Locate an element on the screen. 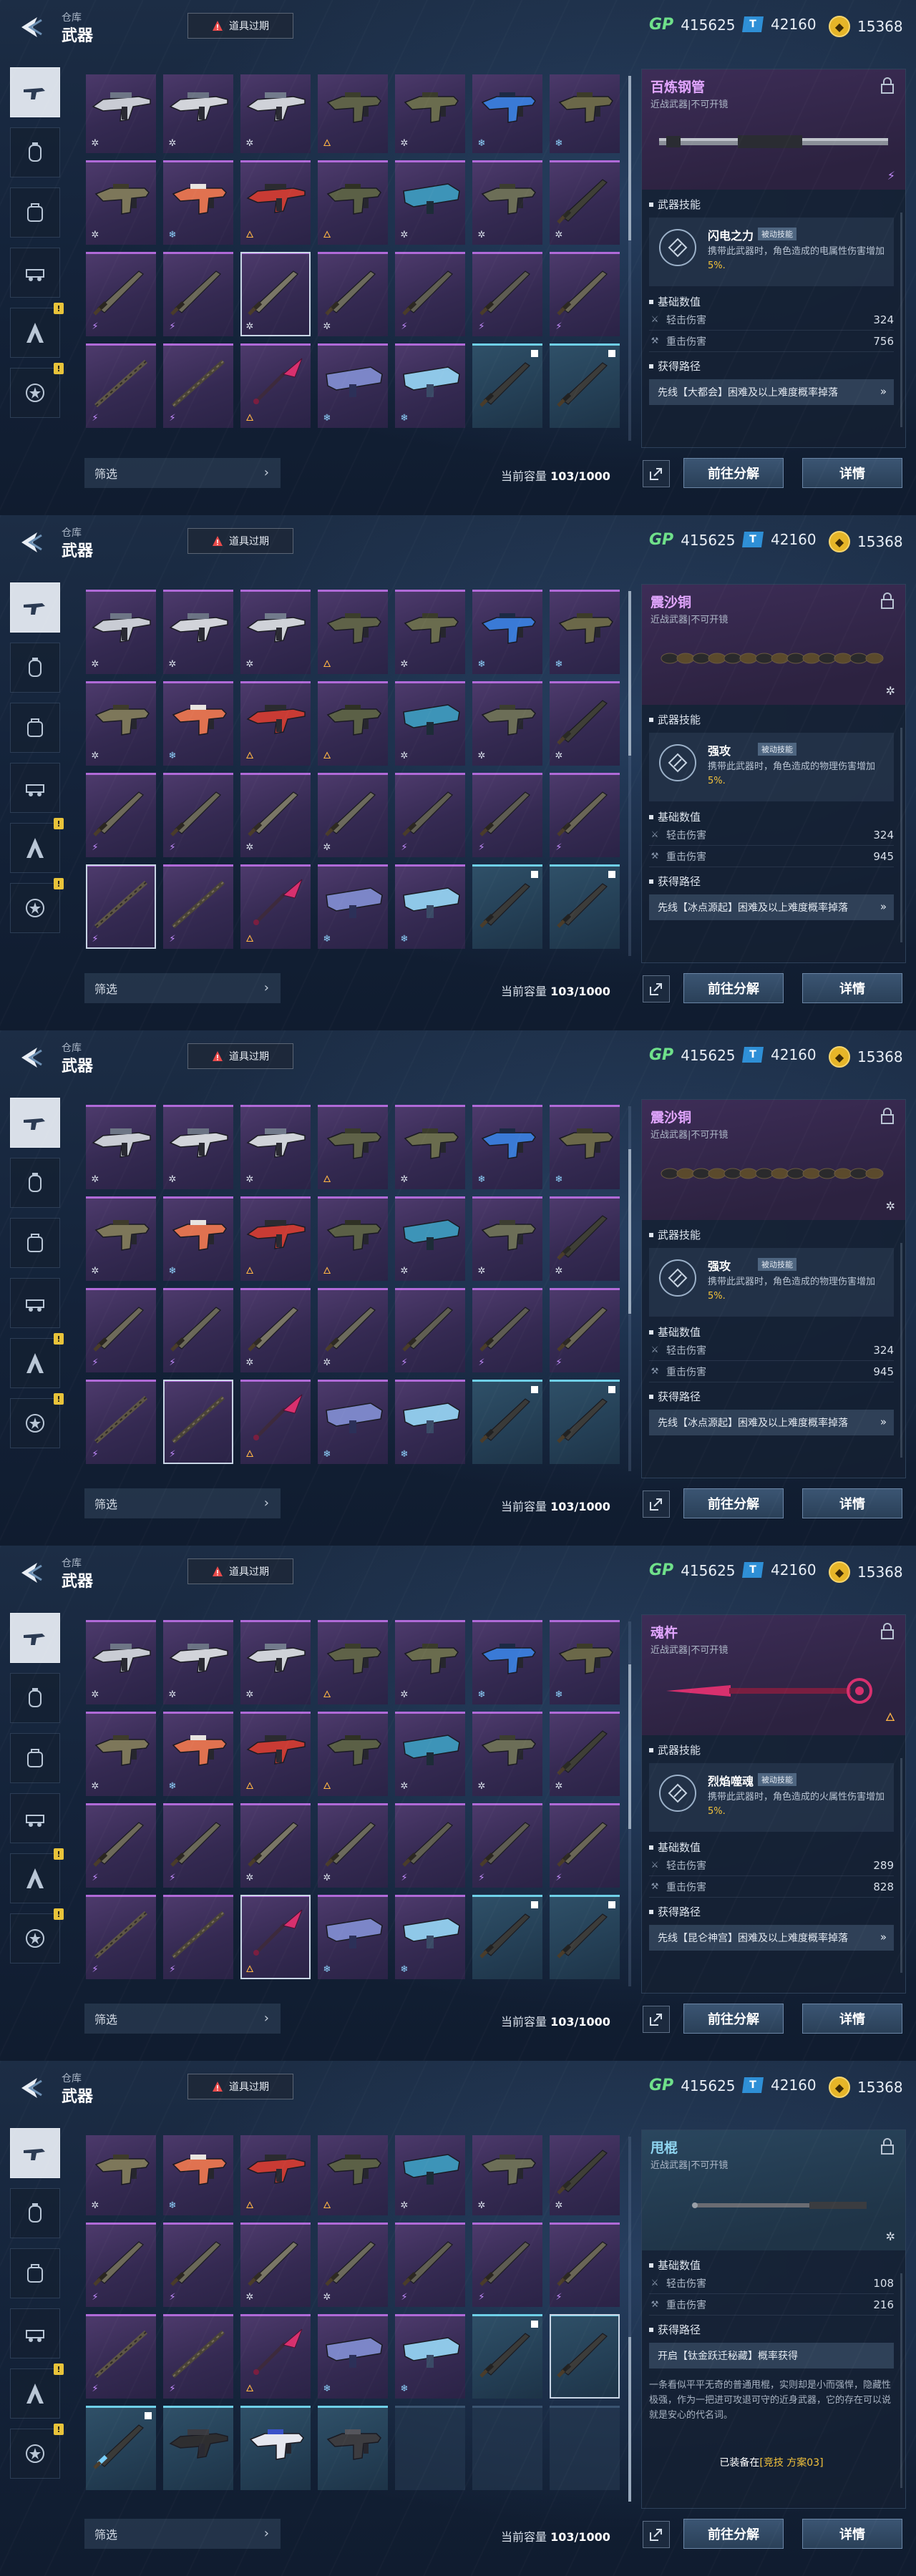 The image size is (916, 2576). detail-button: 详情 is located at coordinates (852, 2019).